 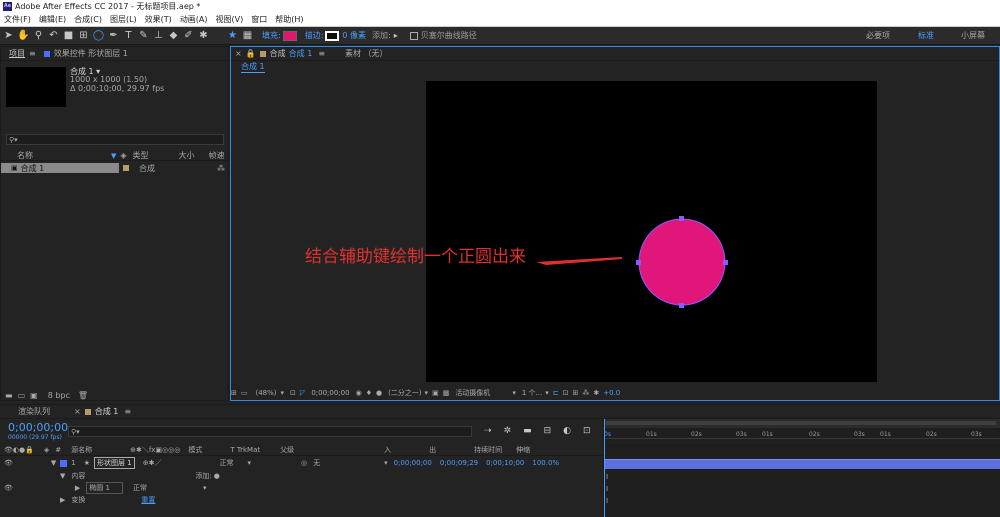 What do you see at coordinates (59, 395) in the screenshot?
I see `bpc-value: 8 bpc` at bounding box center [59, 395].